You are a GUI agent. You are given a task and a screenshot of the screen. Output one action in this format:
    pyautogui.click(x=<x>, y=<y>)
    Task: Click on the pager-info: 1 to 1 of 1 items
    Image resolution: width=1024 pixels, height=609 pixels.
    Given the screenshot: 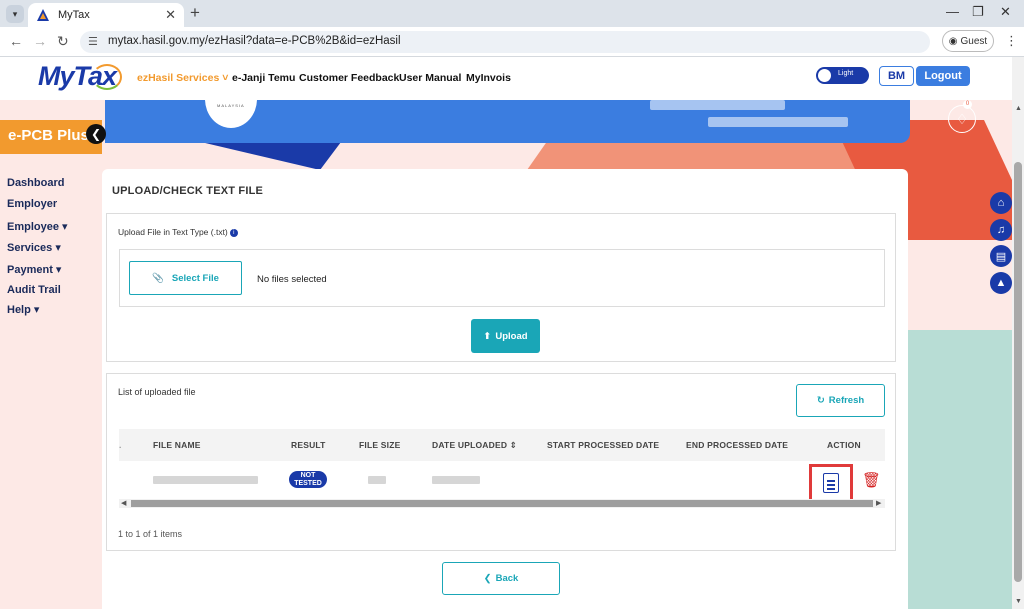 What is the action you would take?
    pyautogui.click(x=150, y=534)
    